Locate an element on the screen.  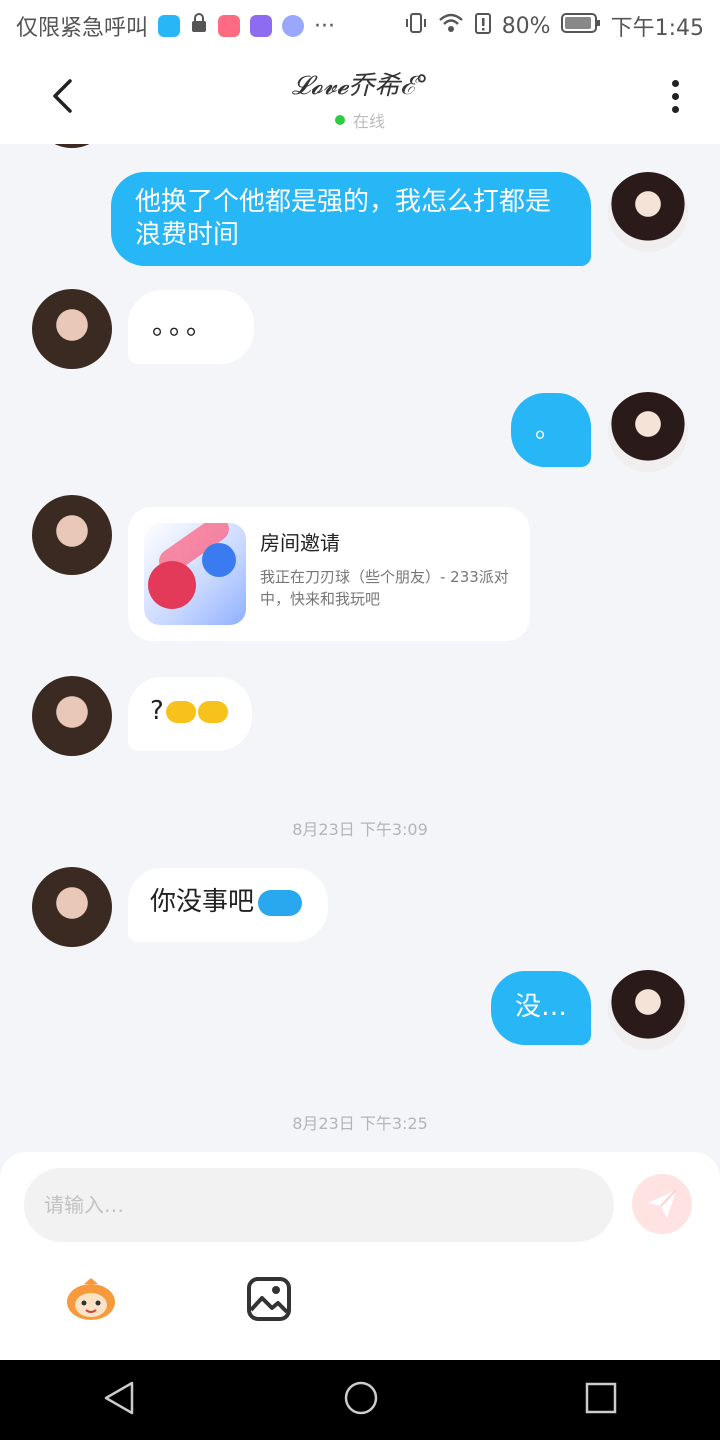
nav-recent-icon is located at coordinates (600, 1398).